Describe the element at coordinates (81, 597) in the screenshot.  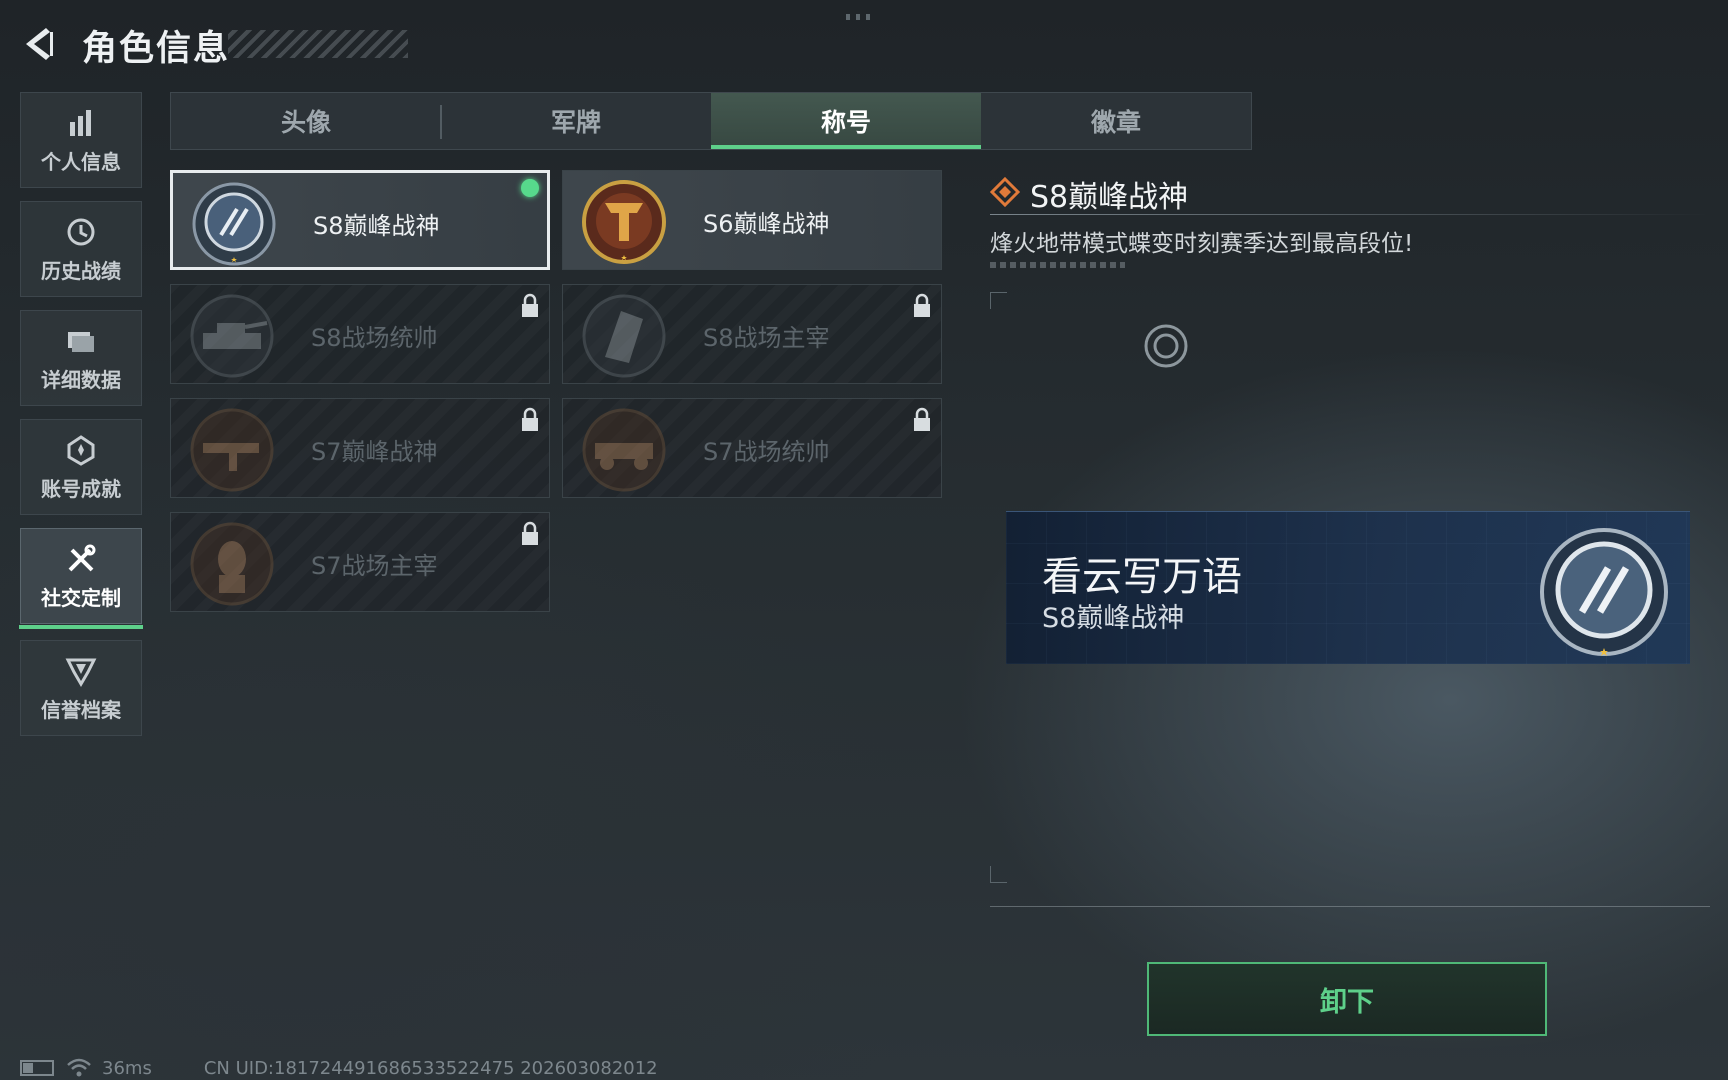
I see `nav-label: 社交定制` at that location.